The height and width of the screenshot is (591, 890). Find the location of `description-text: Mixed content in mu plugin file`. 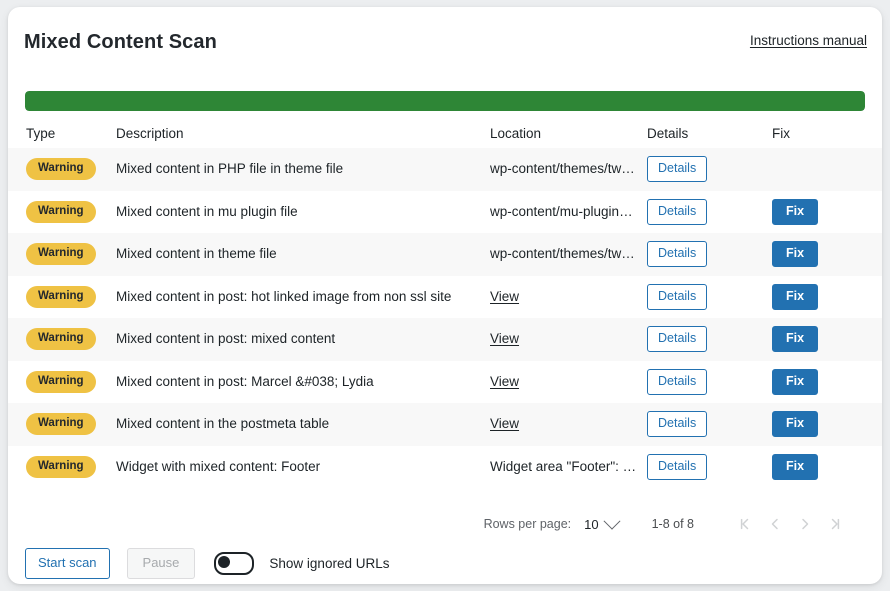

description-text: Mixed content in mu plugin file is located at coordinates (207, 211).